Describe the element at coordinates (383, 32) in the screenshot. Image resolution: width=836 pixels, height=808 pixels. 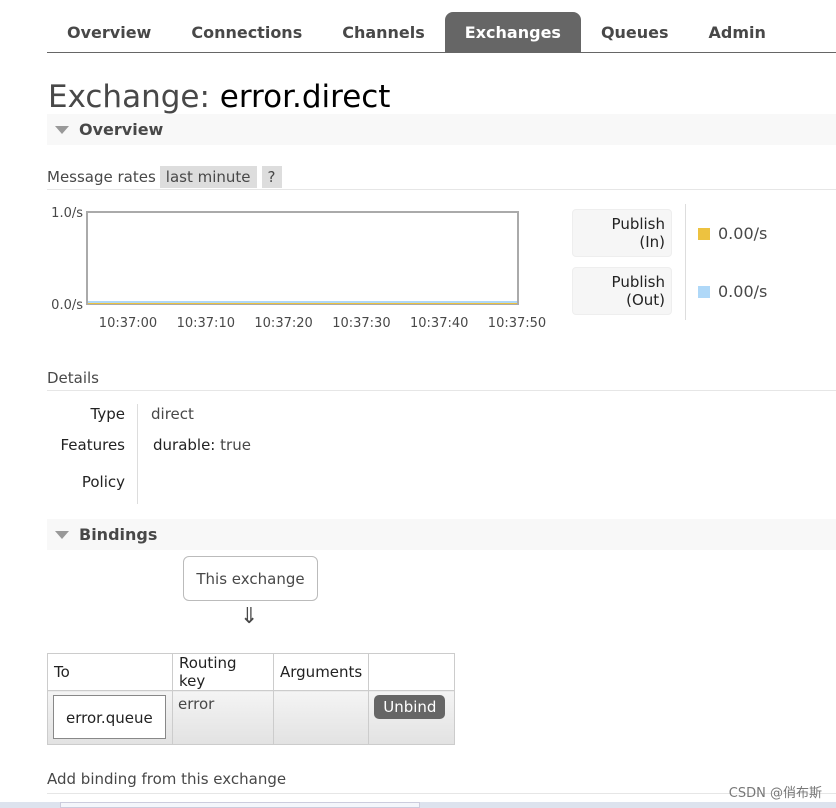
I see `tab-channels: Channels` at that location.